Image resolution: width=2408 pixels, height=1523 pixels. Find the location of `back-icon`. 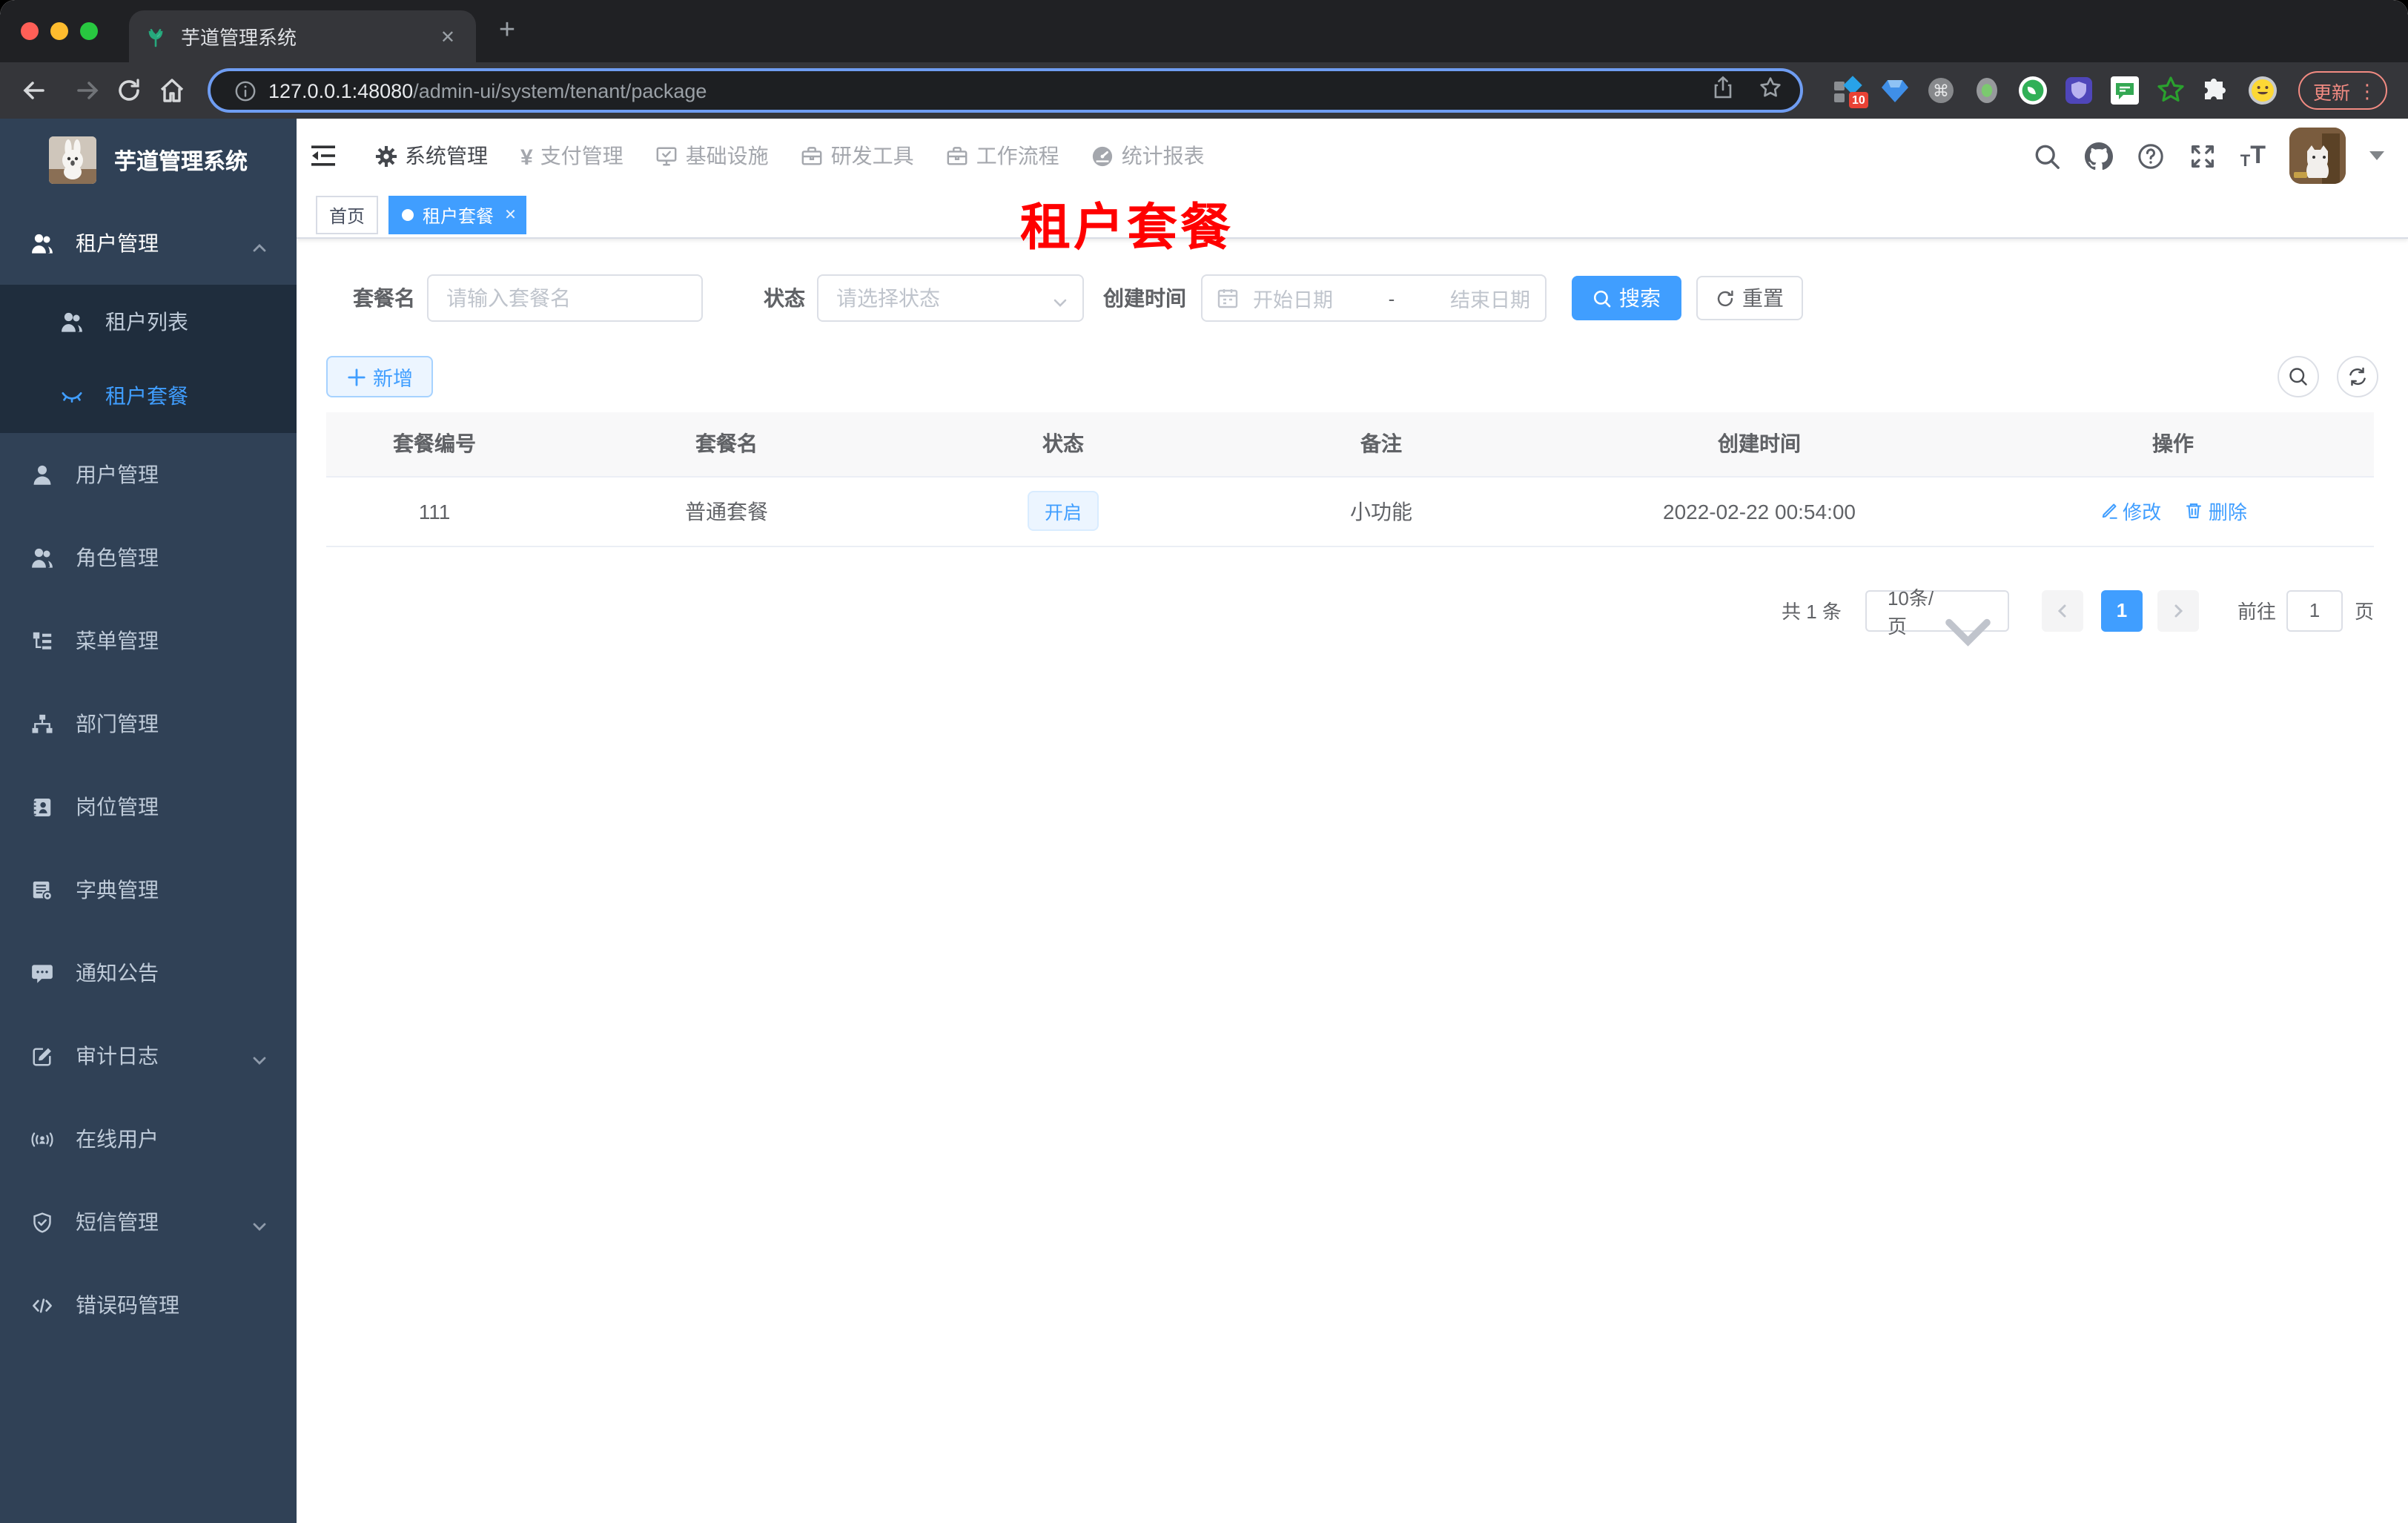

back-icon is located at coordinates (34, 90).